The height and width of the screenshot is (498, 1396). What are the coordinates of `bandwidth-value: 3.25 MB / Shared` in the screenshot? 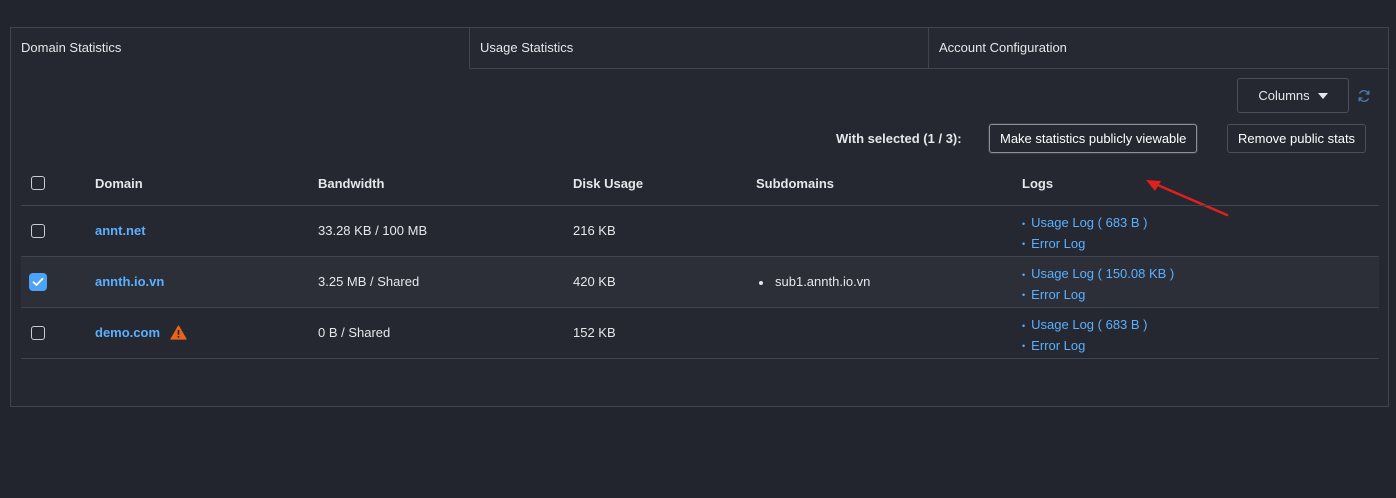 It's located at (369, 281).